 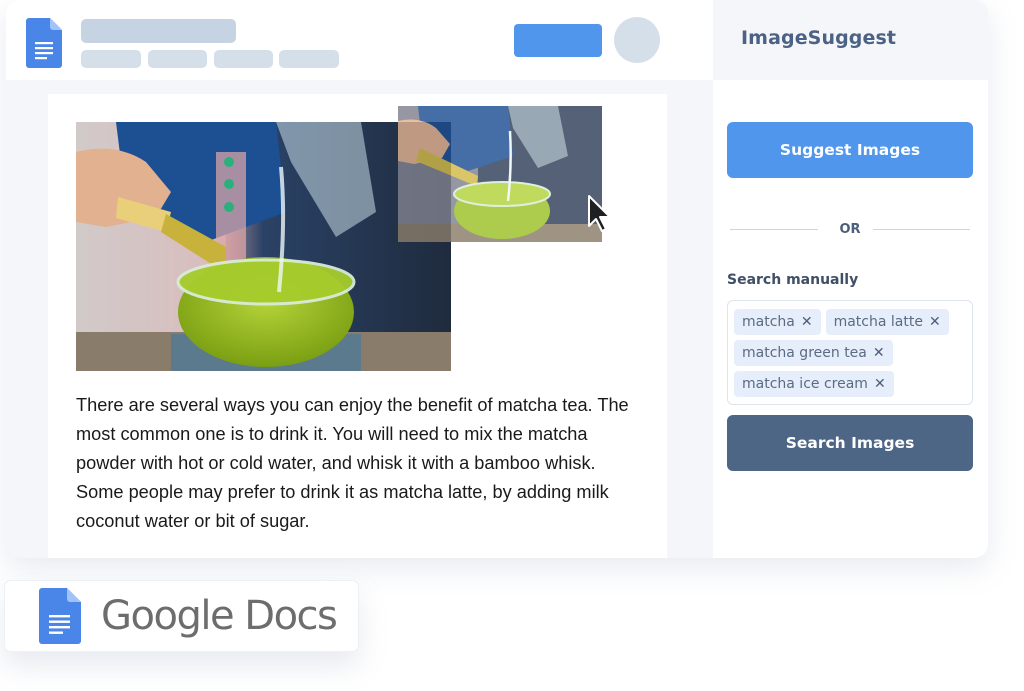 What do you see at coordinates (637, 40) in the screenshot?
I see `user-avatar` at bounding box center [637, 40].